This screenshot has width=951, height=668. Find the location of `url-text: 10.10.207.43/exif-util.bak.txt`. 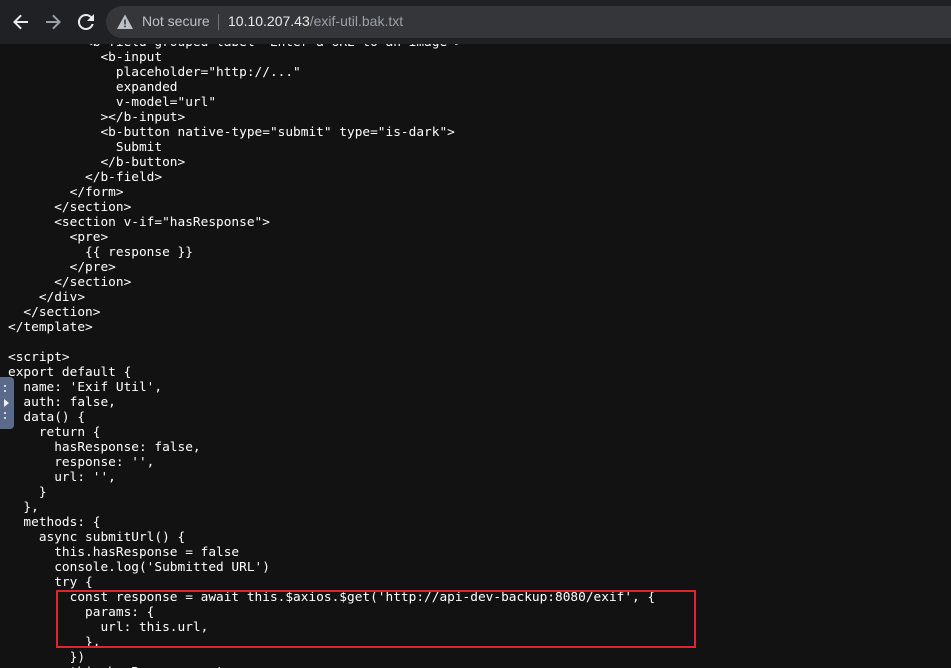

url-text: 10.10.207.43/exif-util.bak.txt is located at coordinates (315, 21).